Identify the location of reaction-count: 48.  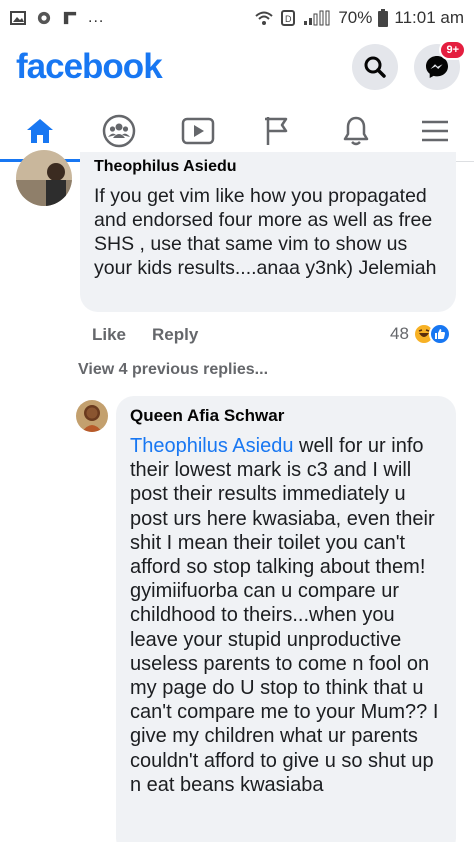
(399, 333).